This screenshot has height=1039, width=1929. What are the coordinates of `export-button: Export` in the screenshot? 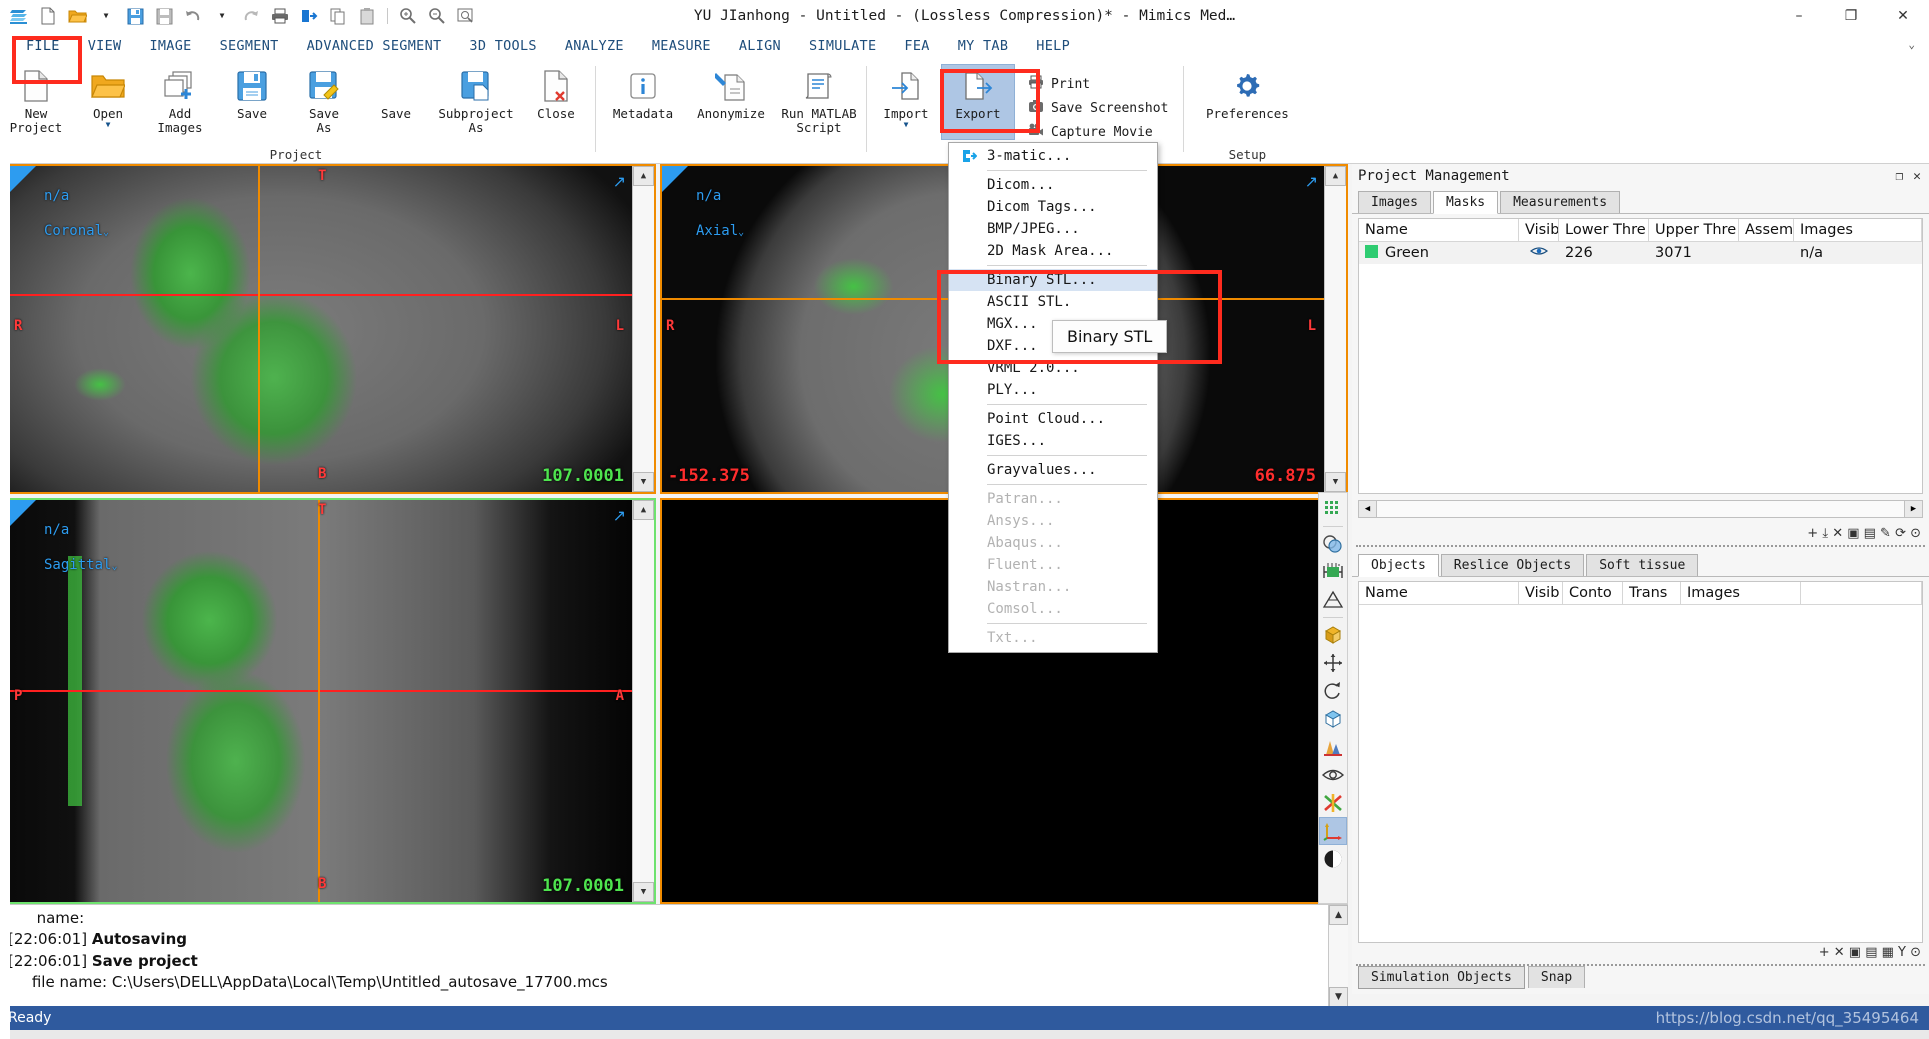 It's located at (978, 102).